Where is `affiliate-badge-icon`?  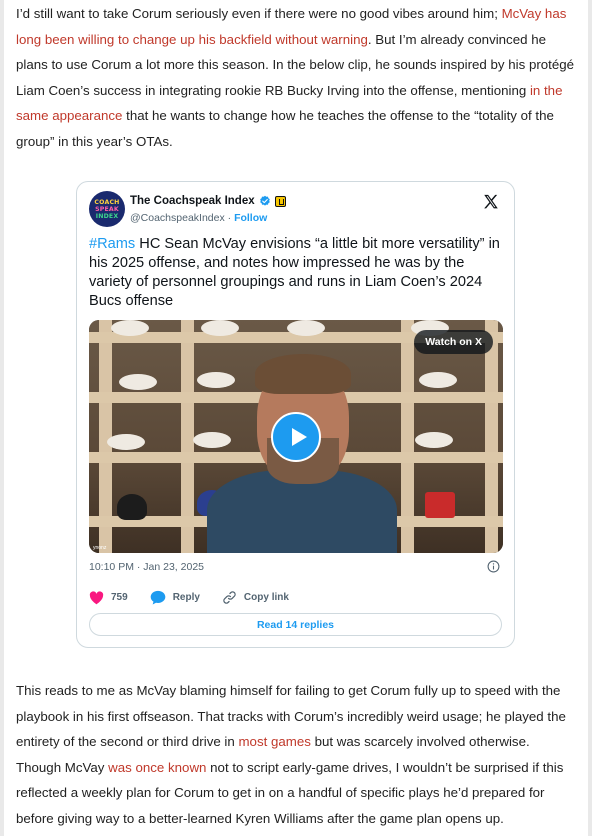
affiliate-badge-icon is located at coordinates (280, 201).